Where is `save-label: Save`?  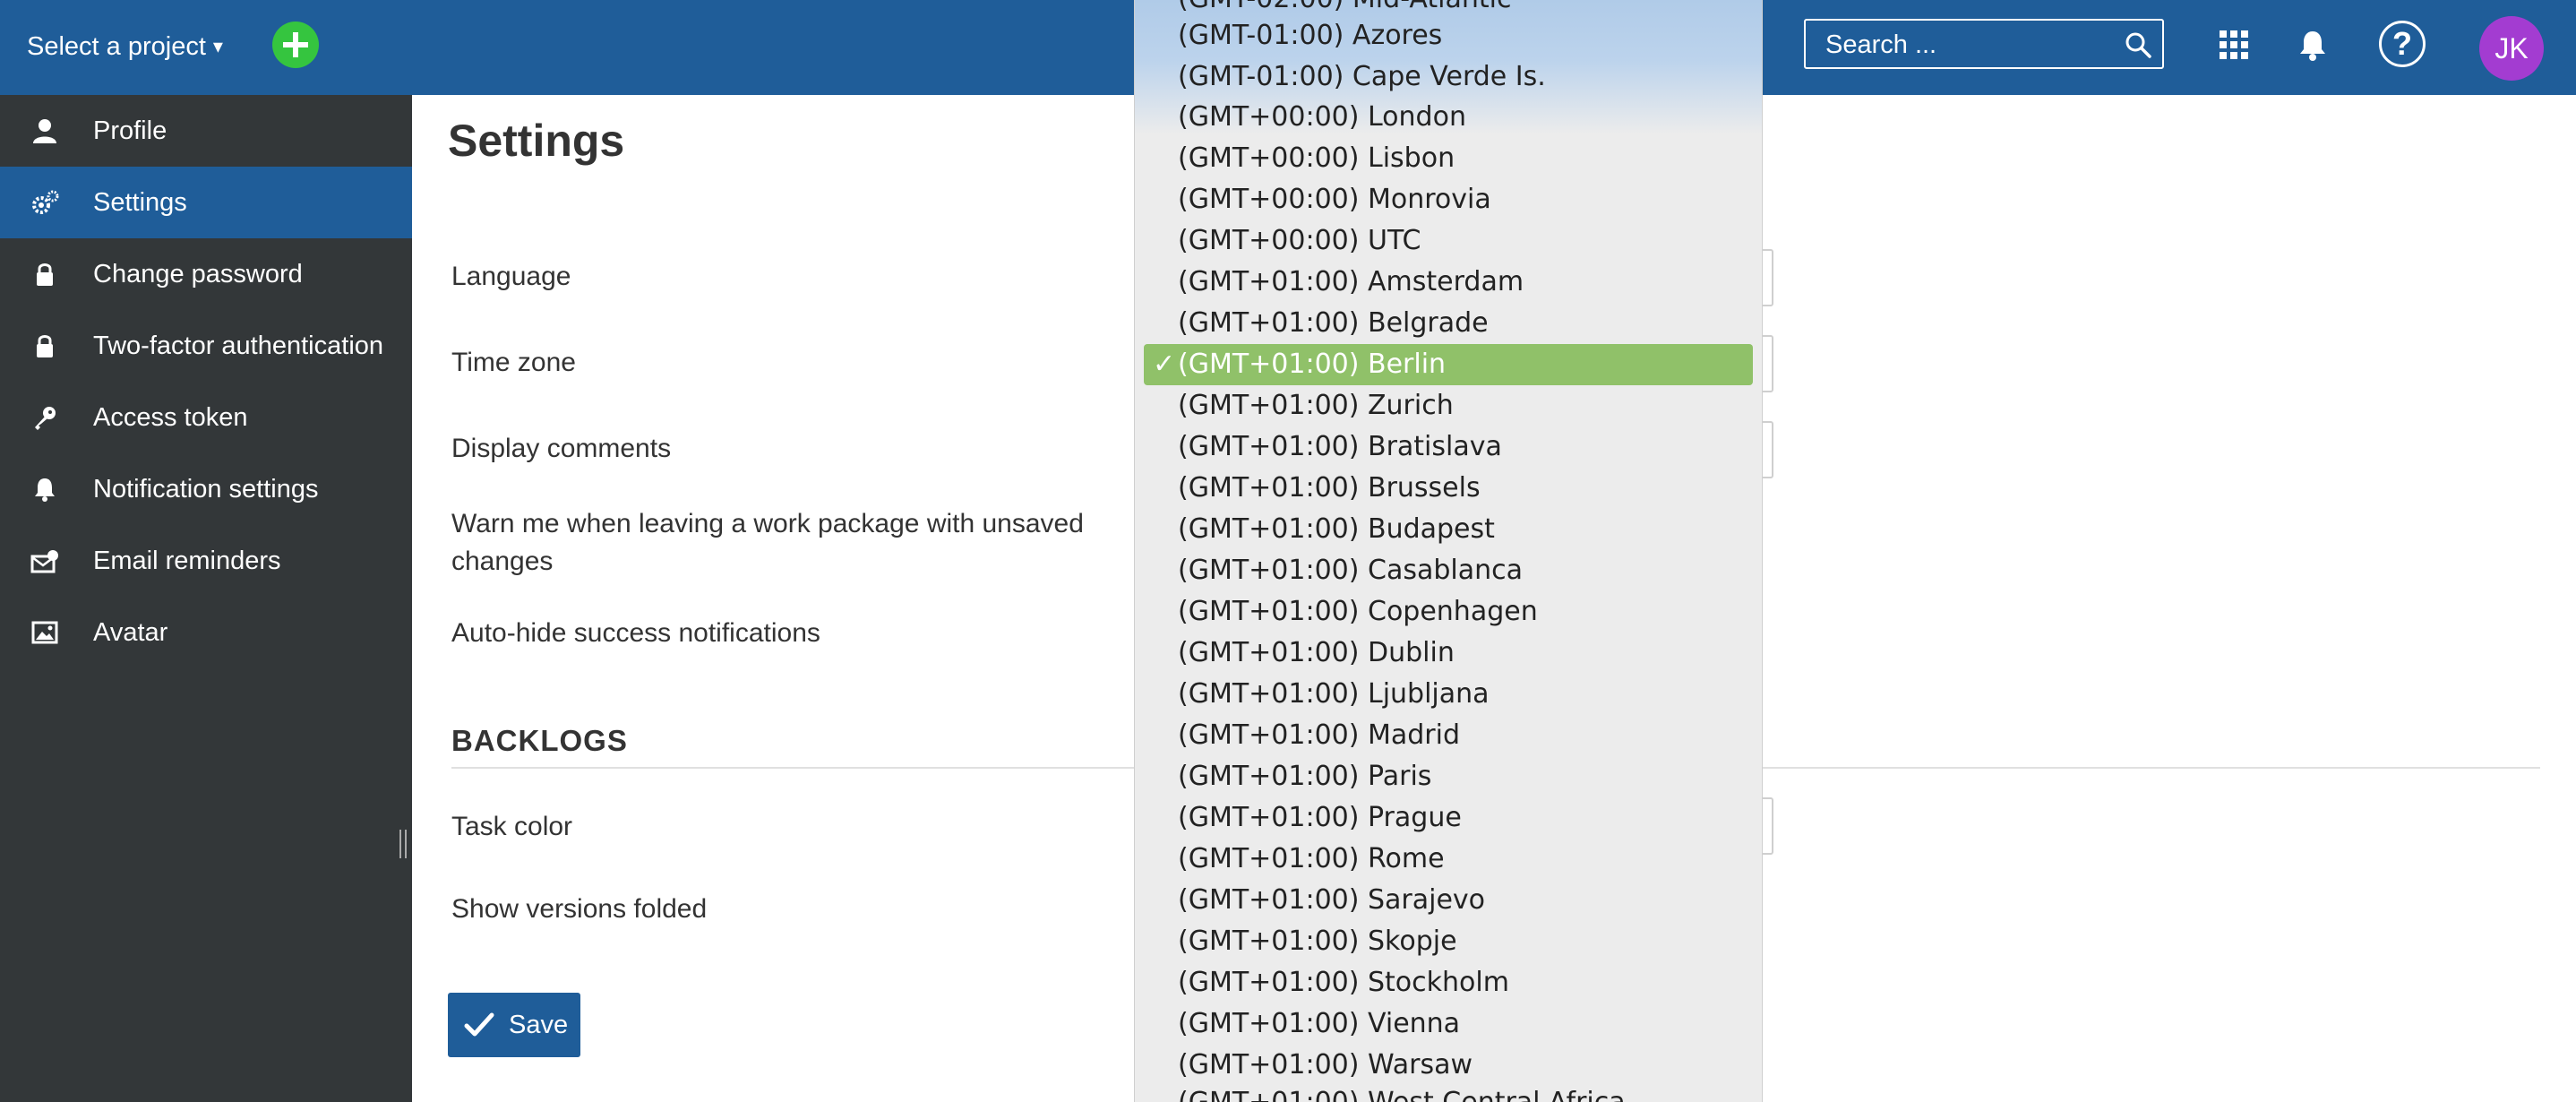 save-label: Save is located at coordinates (539, 1025).